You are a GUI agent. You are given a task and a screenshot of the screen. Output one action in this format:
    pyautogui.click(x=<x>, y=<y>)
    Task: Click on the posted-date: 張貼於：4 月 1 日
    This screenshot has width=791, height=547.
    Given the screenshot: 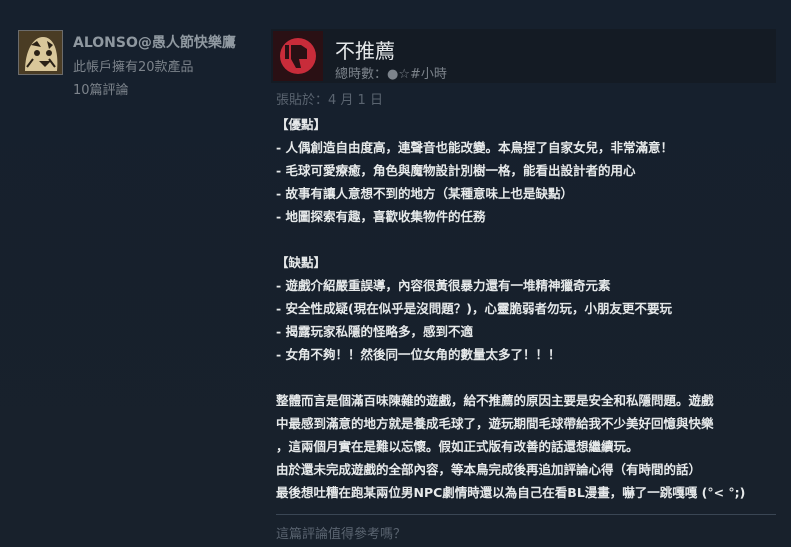 What is the action you would take?
    pyautogui.click(x=329, y=100)
    